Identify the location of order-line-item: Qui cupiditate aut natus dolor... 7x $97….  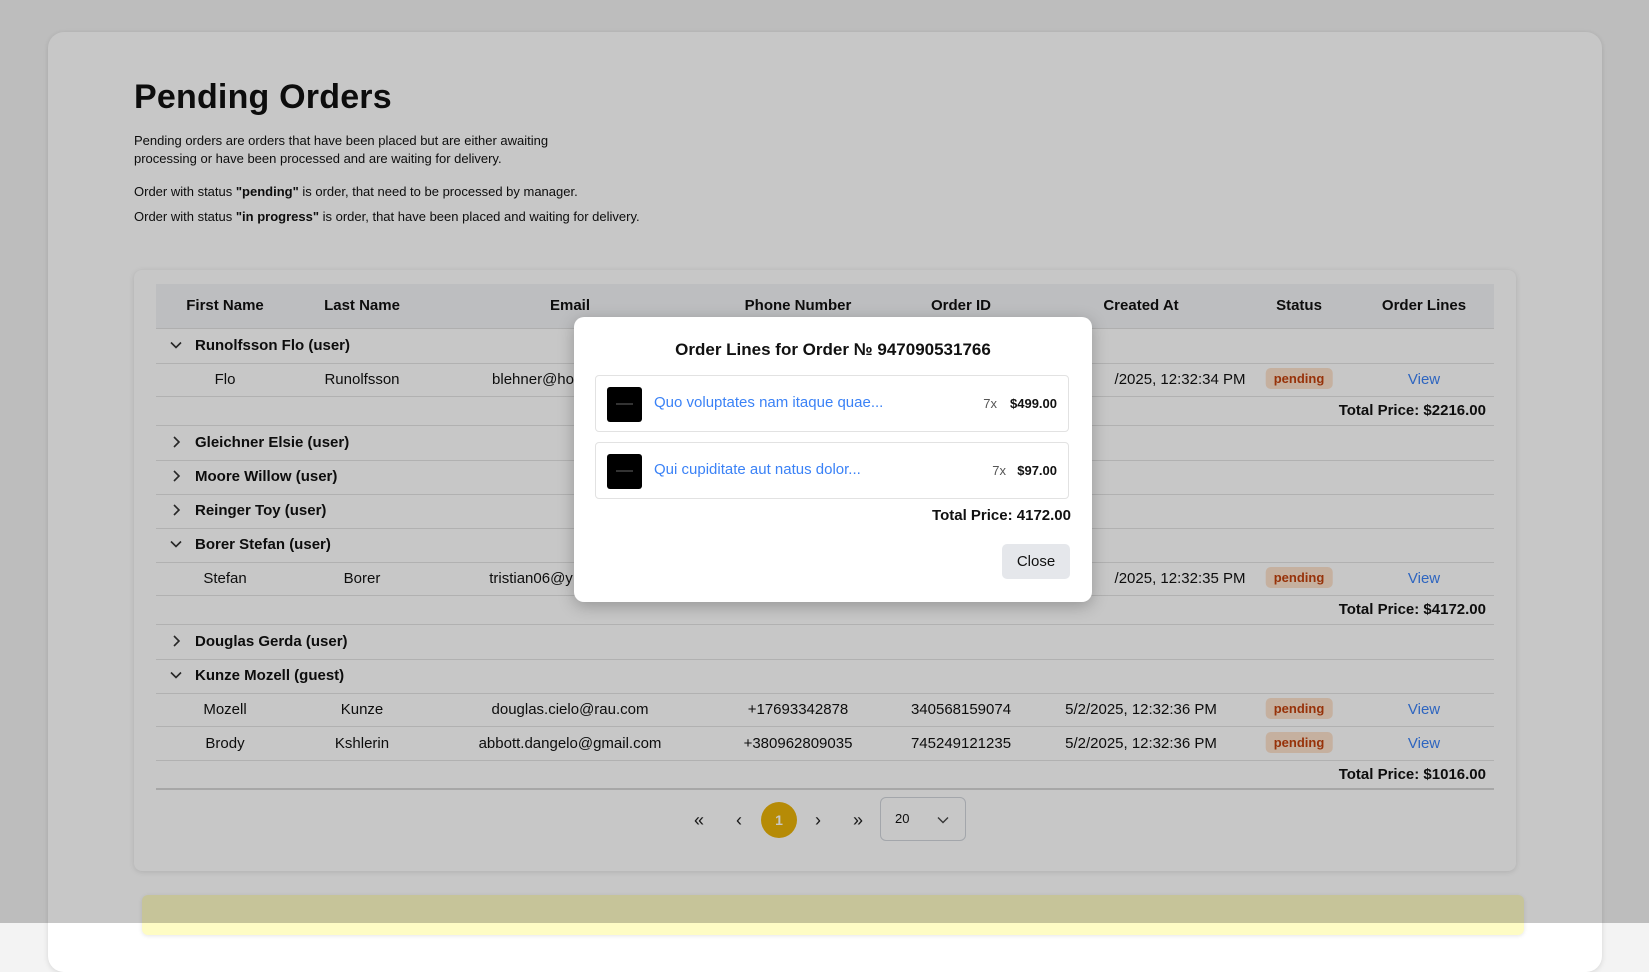
(832, 470).